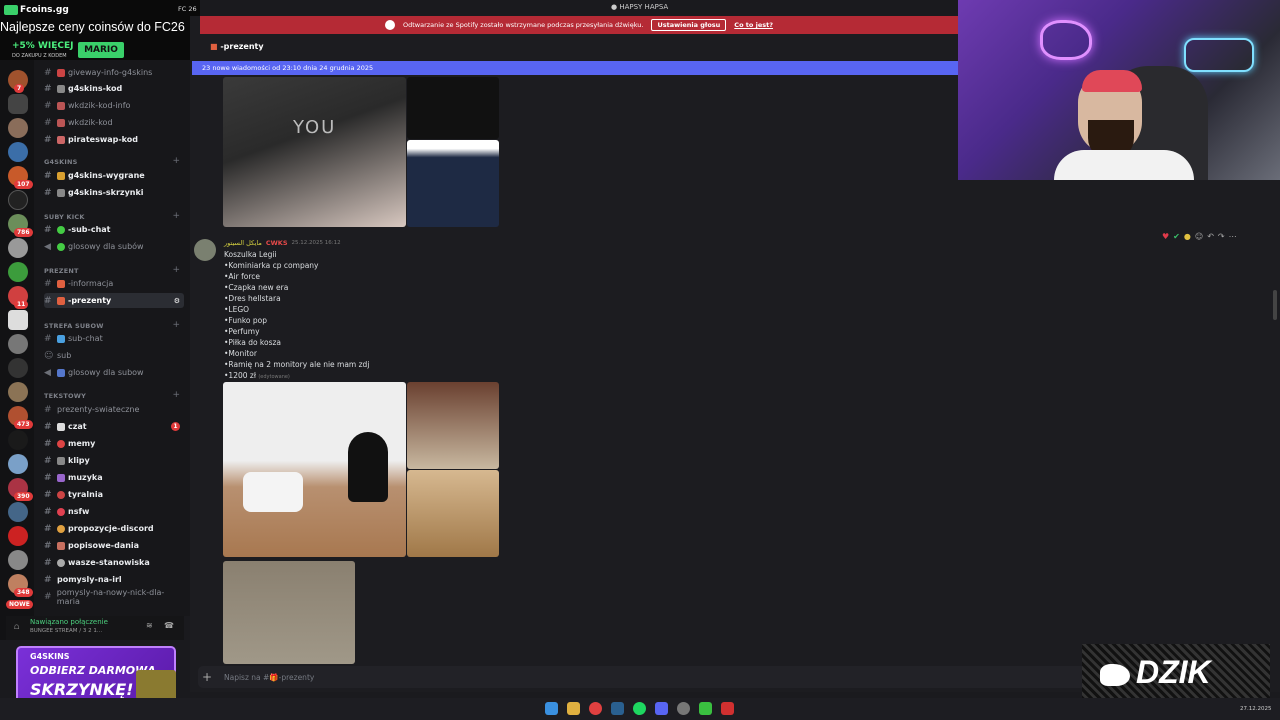 Image resolution: width=1280 pixels, height=720 pixels. What do you see at coordinates (1233, 236) in the screenshot?
I see `more-icon: ⋯` at bounding box center [1233, 236].